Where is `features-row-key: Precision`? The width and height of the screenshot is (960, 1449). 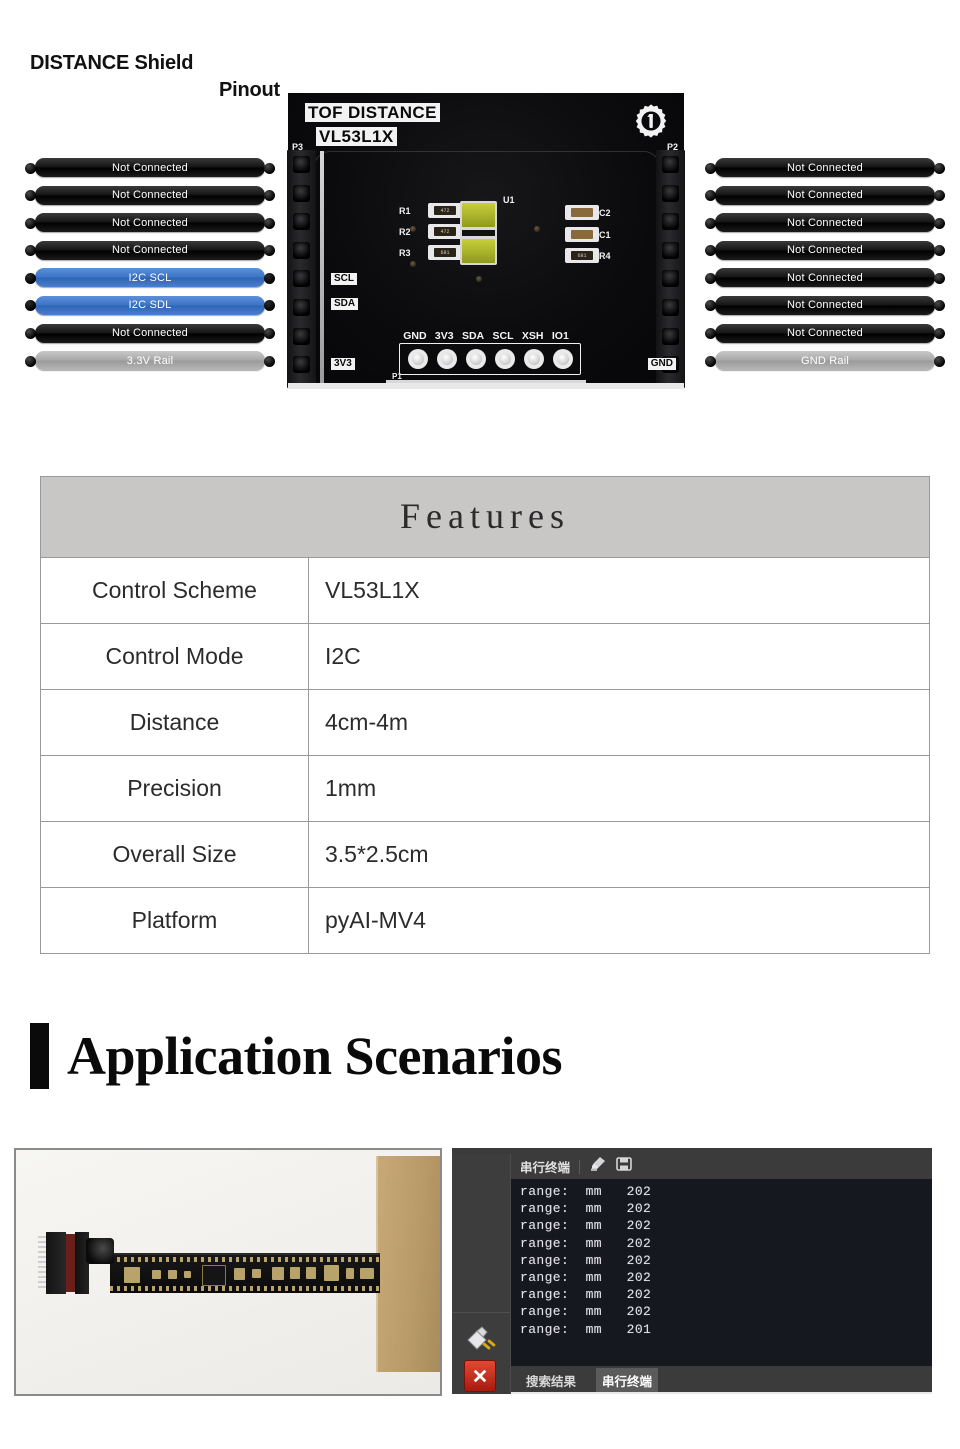
features-row-key: Precision is located at coordinates (174, 788).